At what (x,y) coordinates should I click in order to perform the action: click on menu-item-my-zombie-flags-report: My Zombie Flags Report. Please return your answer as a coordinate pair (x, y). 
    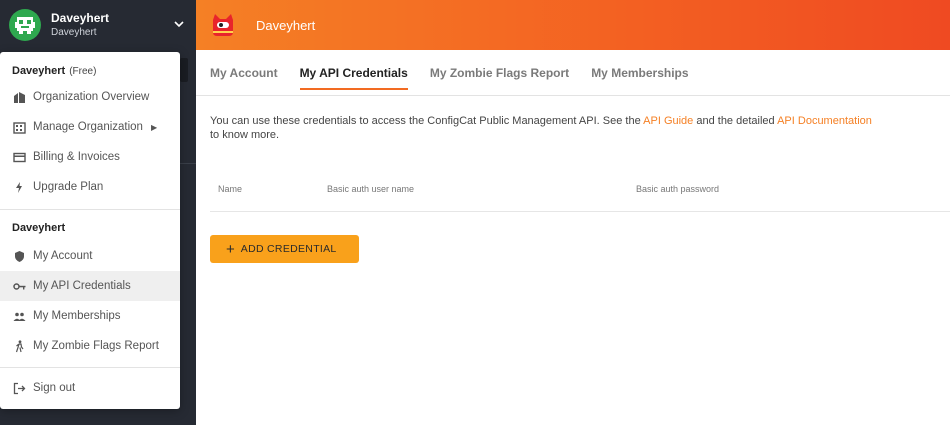
    Looking at the image, I should click on (90, 346).